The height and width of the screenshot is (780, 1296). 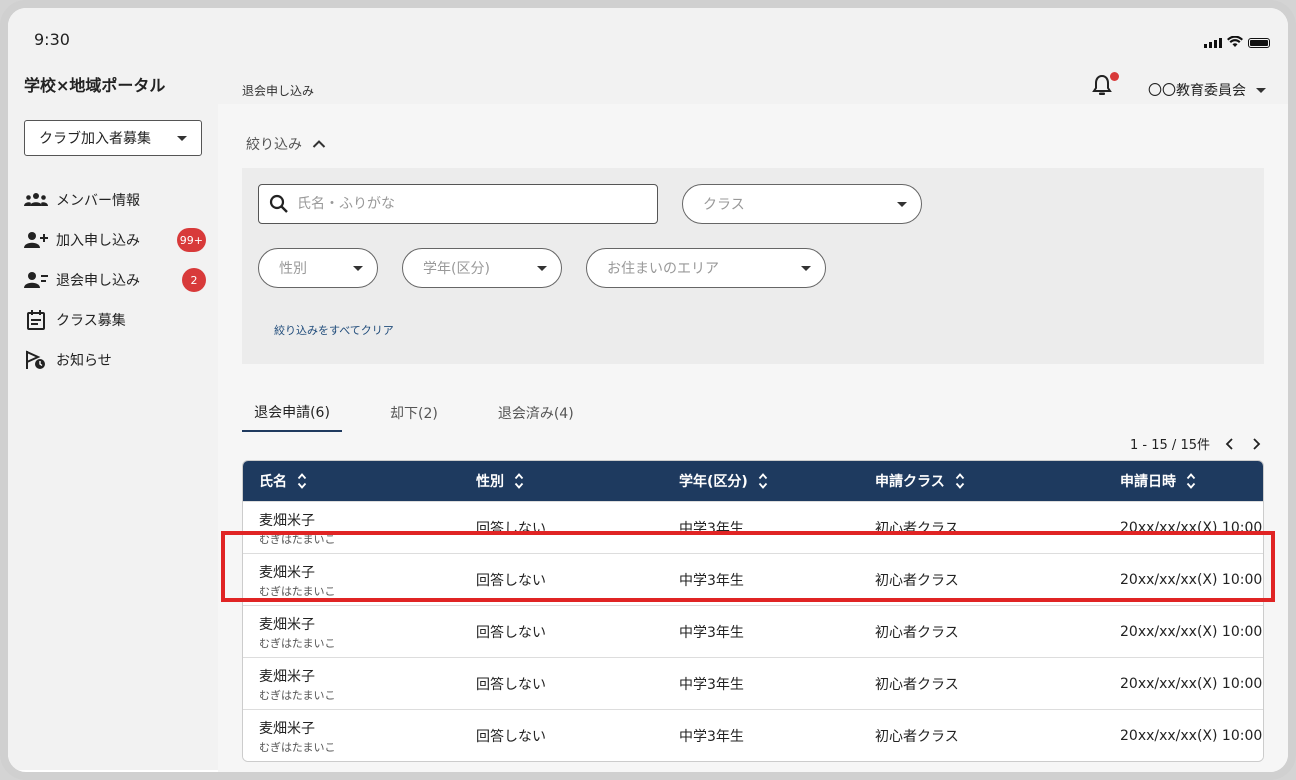 What do you see at coordinates (802, 204) in the screenshot?
I see `class-select: クラス` at bounding box center [802, 204].